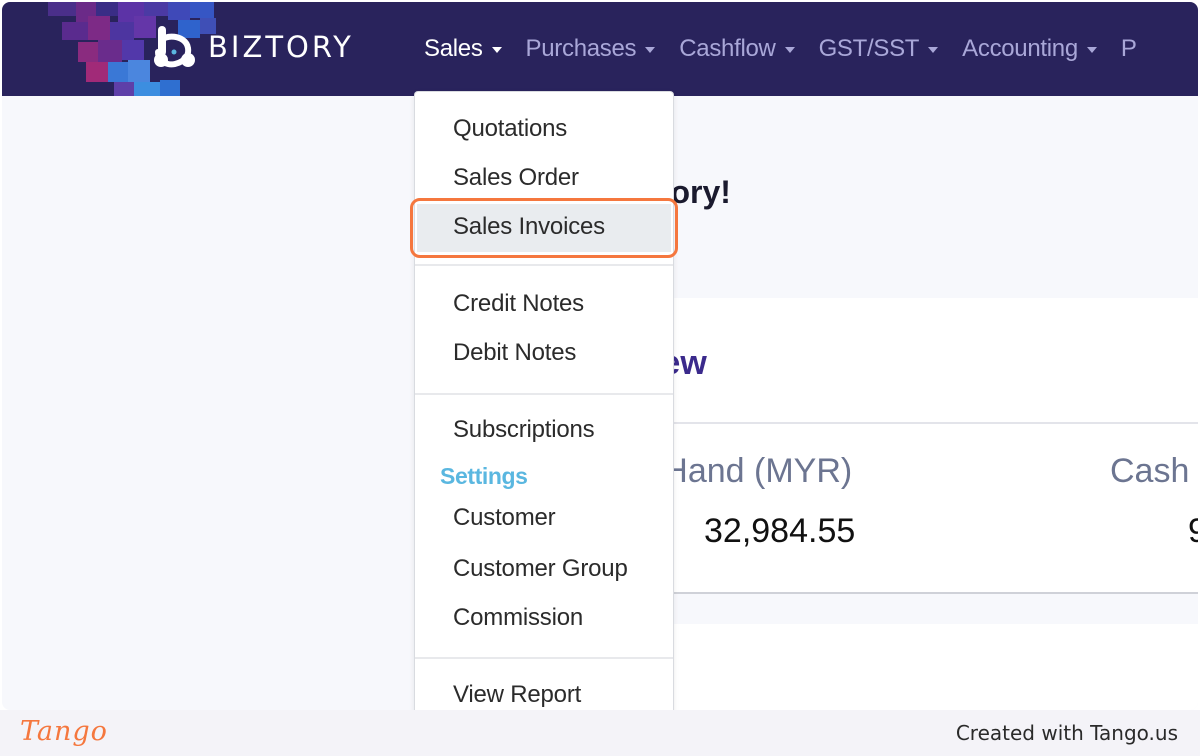 This screenshot has height=756, width=1200. I want to click on tango-logo: Tango, so click(64, 731).